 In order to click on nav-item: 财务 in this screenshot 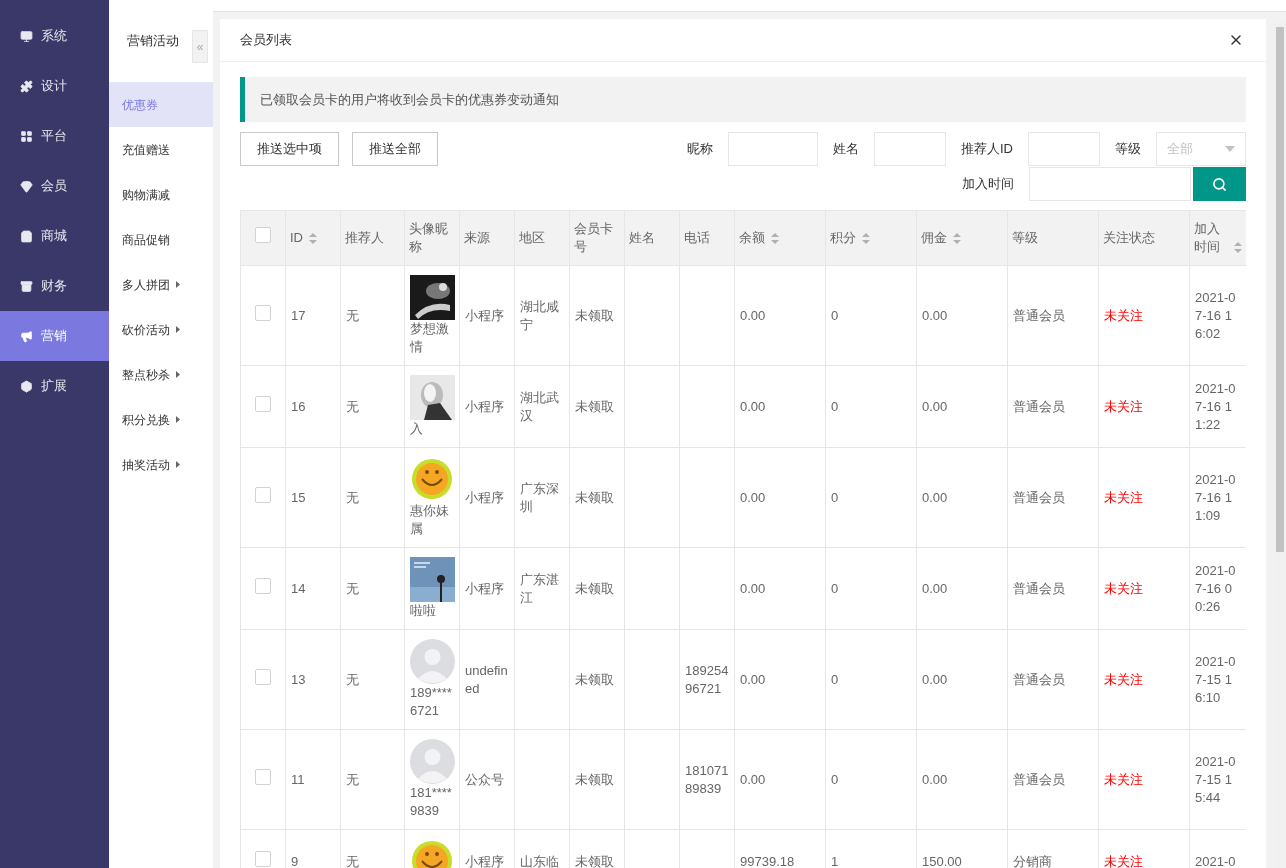, I will do `click(54, 286)`.